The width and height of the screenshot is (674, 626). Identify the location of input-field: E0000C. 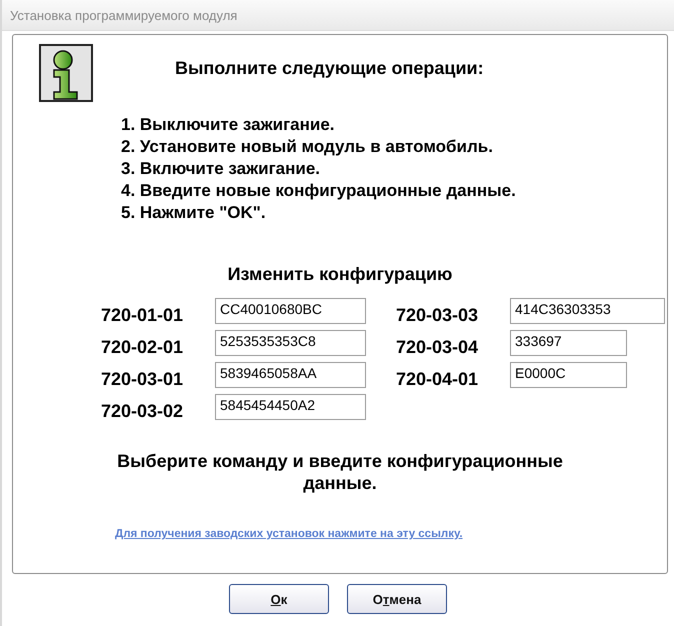
(568, 375).